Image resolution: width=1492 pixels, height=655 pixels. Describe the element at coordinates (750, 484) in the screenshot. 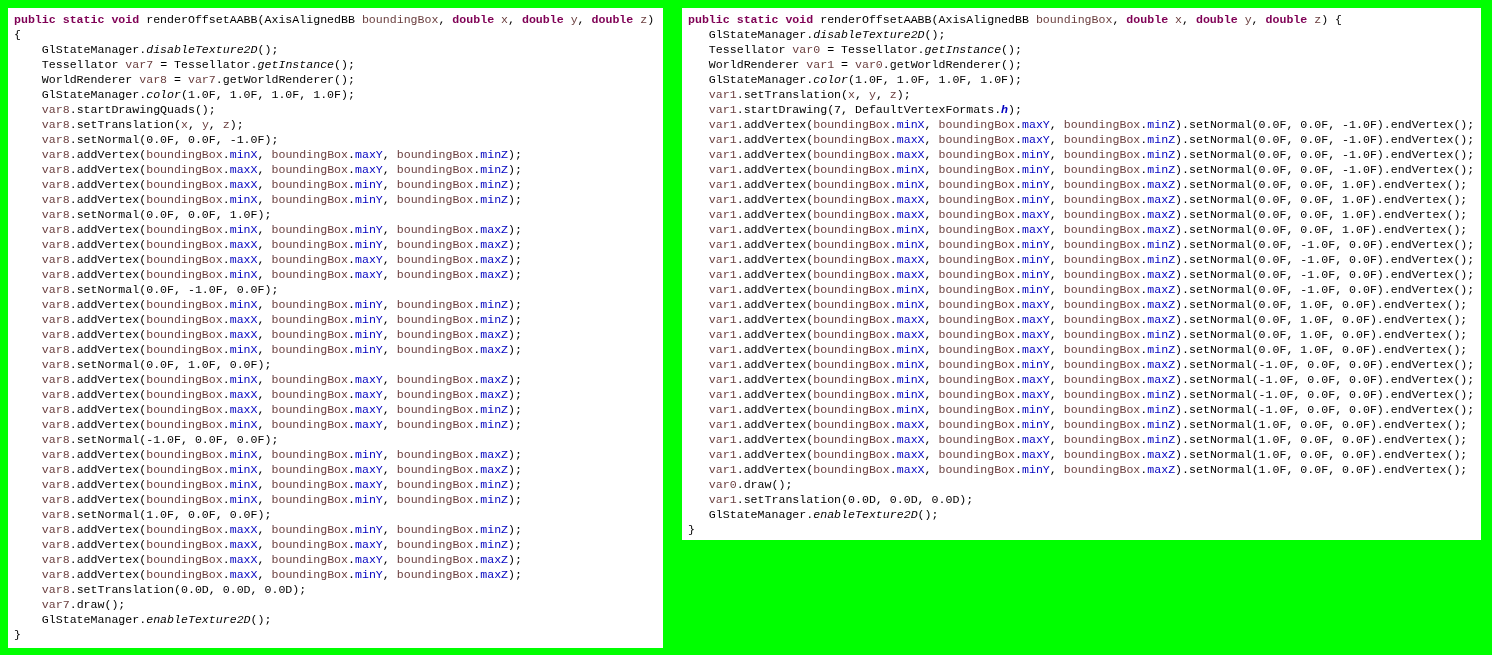

I see `code-line: var0.draw();` at that location.